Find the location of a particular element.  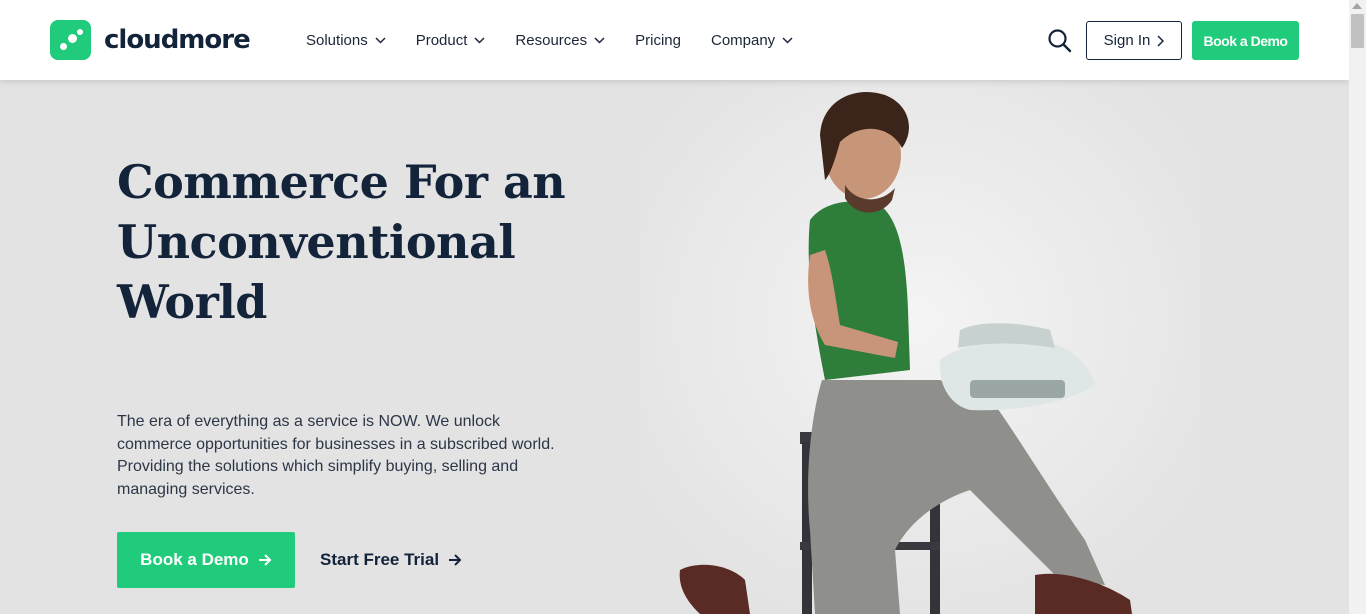

nav-label: Resources is located at coordinates (551, 40).